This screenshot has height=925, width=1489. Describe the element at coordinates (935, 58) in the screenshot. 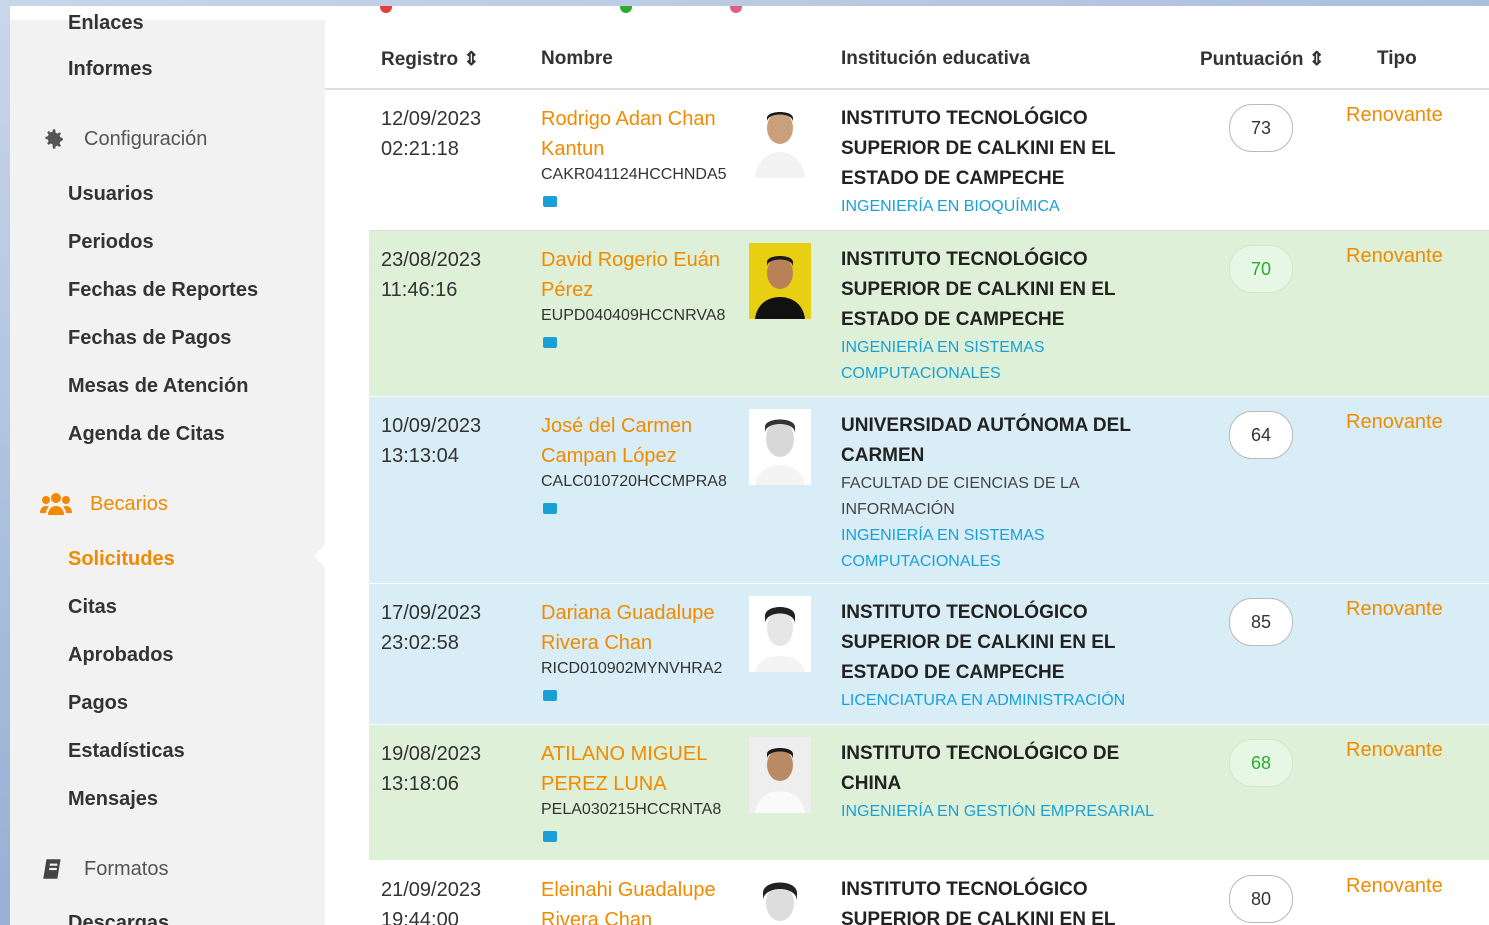

I see `header-institucion: Institución educativa` at that location.